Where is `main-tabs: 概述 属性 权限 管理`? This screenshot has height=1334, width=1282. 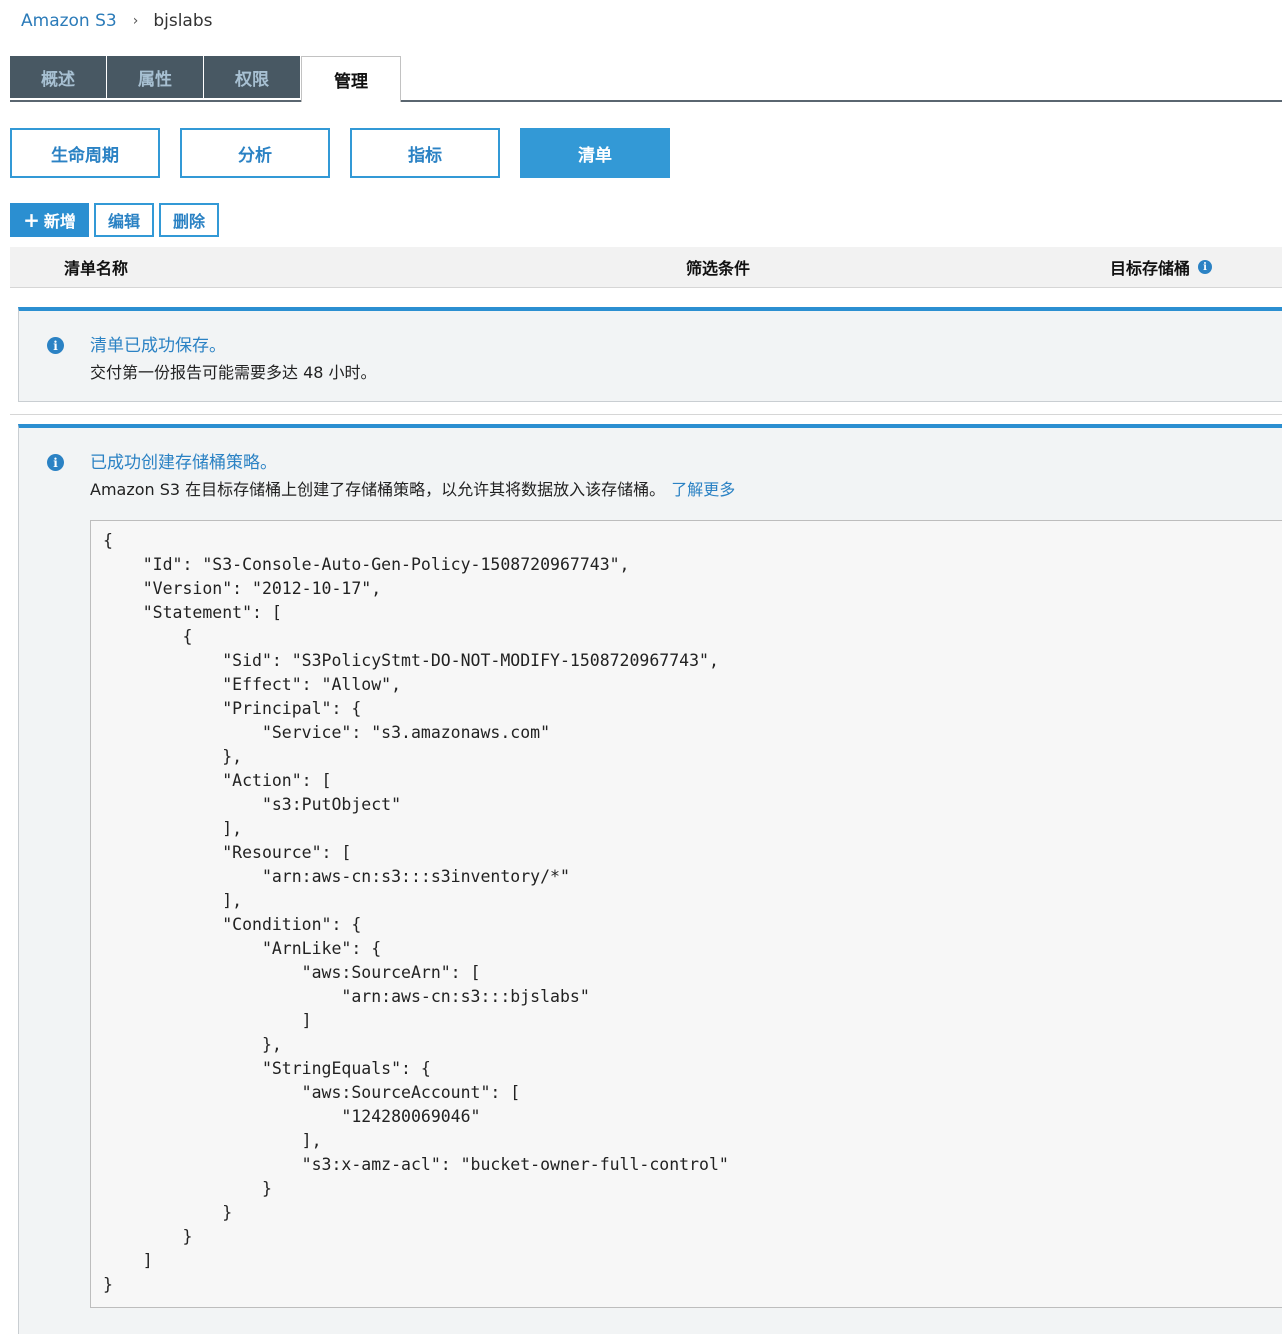
main-tabs: 概述 属性 权限 管理 is located at coordinates (206, 79).